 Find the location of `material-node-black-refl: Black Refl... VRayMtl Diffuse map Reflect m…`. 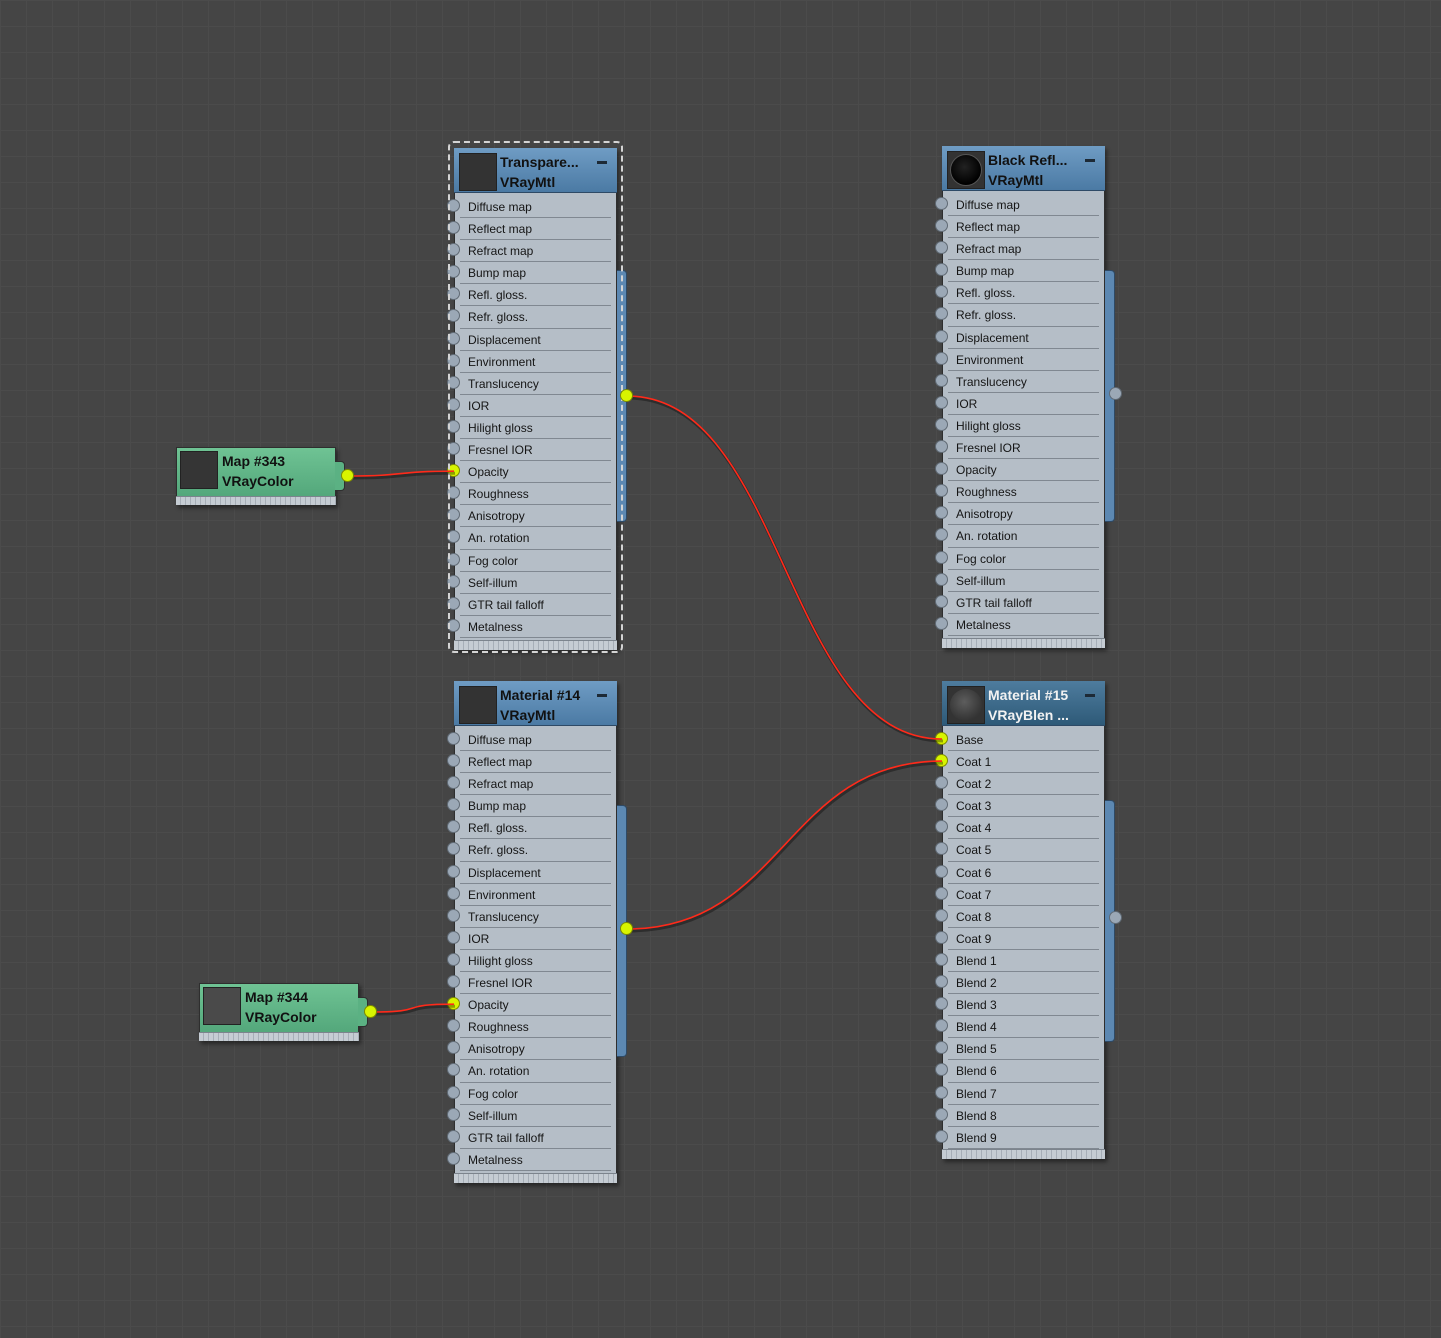

material-node-black-refl: Black Refl... VRayMtl Diffuse map Reflect m… is located at coordinates (1020, 397).